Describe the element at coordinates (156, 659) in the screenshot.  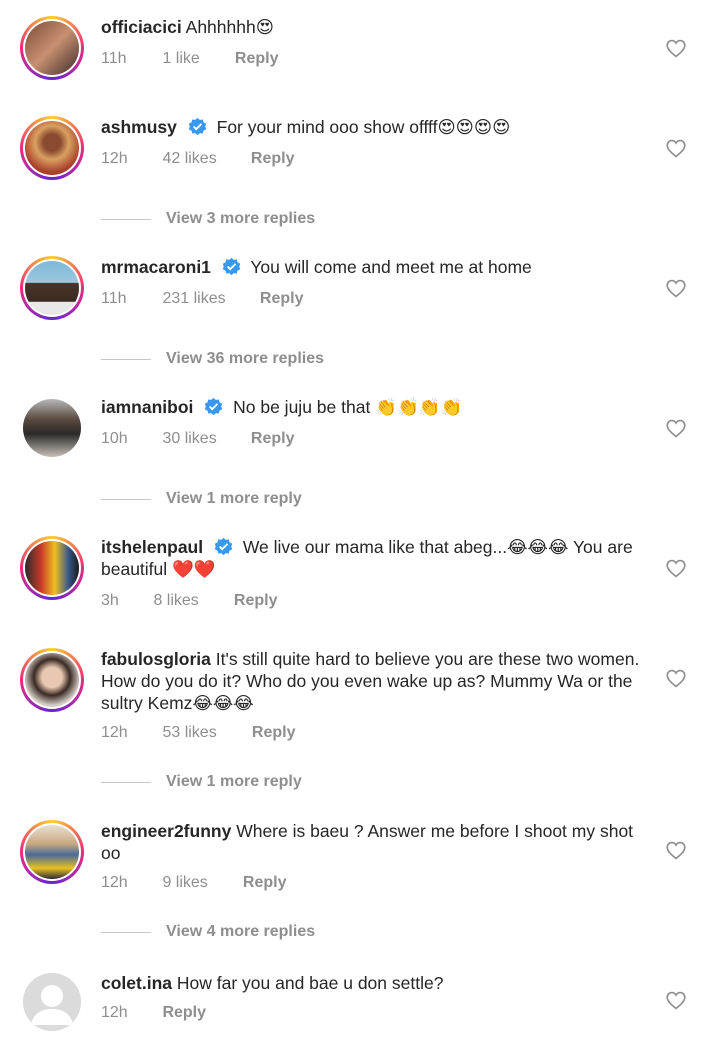
I see `comment-username: fabulosgloria` at that location.